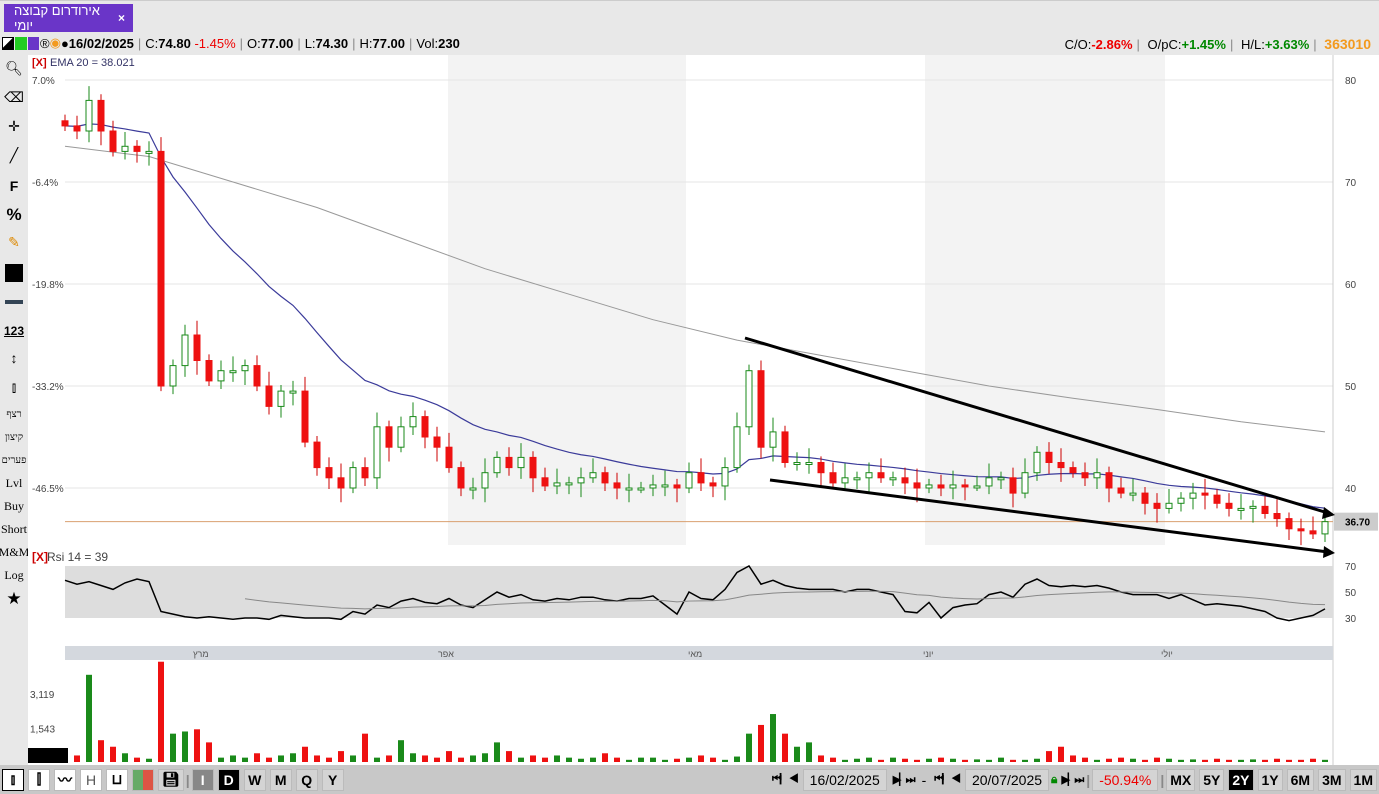  What do you see at coordinates (14, 506) in the screenshot?
I see `left-tool-4: Buy` at bounding box center [14, 506].